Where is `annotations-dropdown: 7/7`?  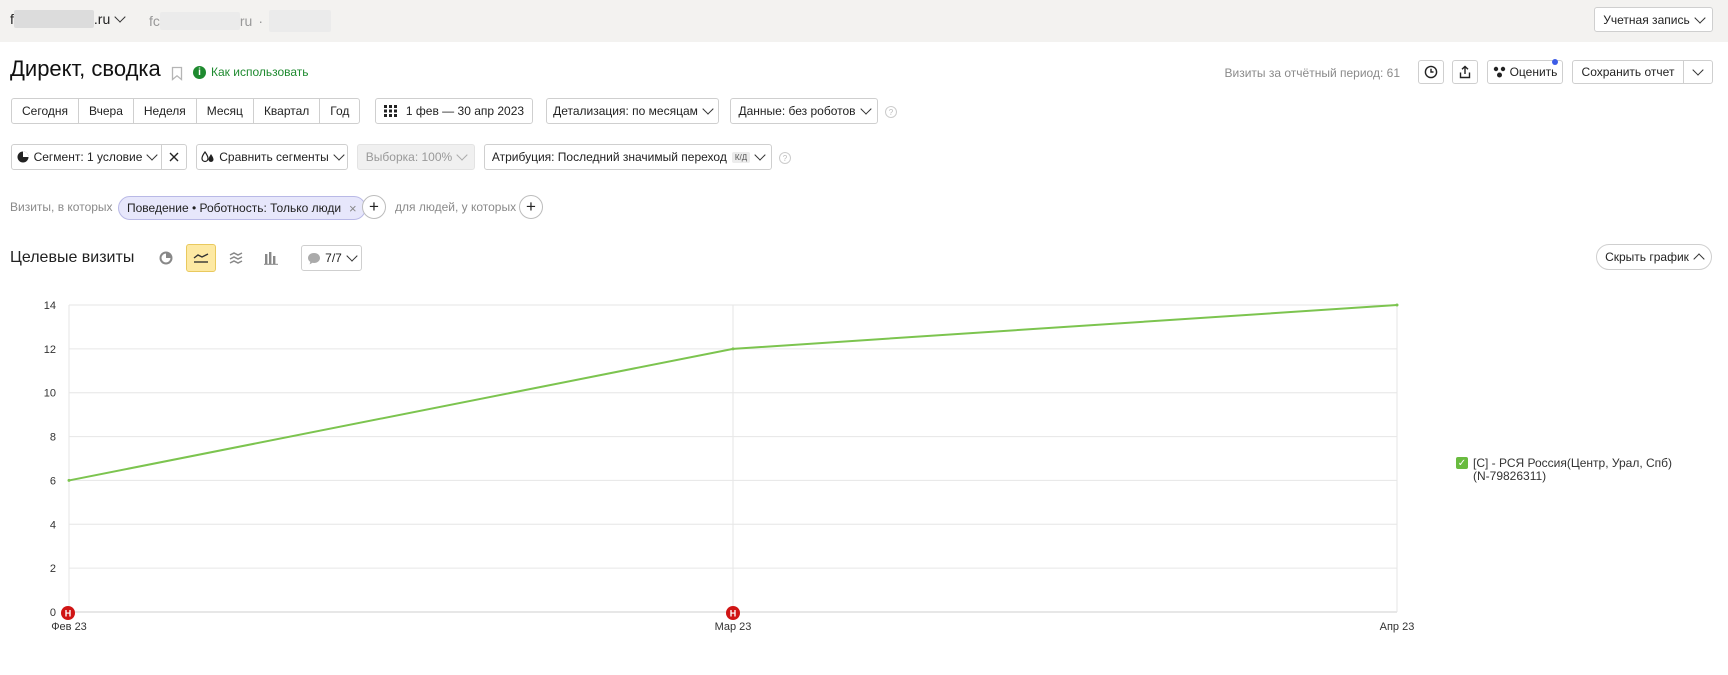 annotations-dropdown: 7/7 is located at coordinates (331, 258).